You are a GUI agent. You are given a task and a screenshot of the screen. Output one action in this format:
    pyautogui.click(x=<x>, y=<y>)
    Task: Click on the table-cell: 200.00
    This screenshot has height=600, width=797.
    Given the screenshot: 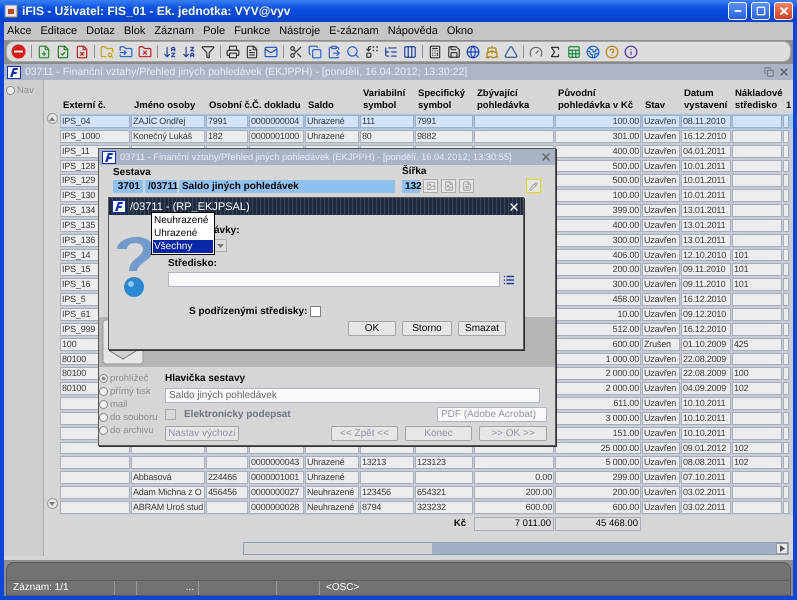 What is the action you would take?
    pyautogui.click(x=598, y=492)
    